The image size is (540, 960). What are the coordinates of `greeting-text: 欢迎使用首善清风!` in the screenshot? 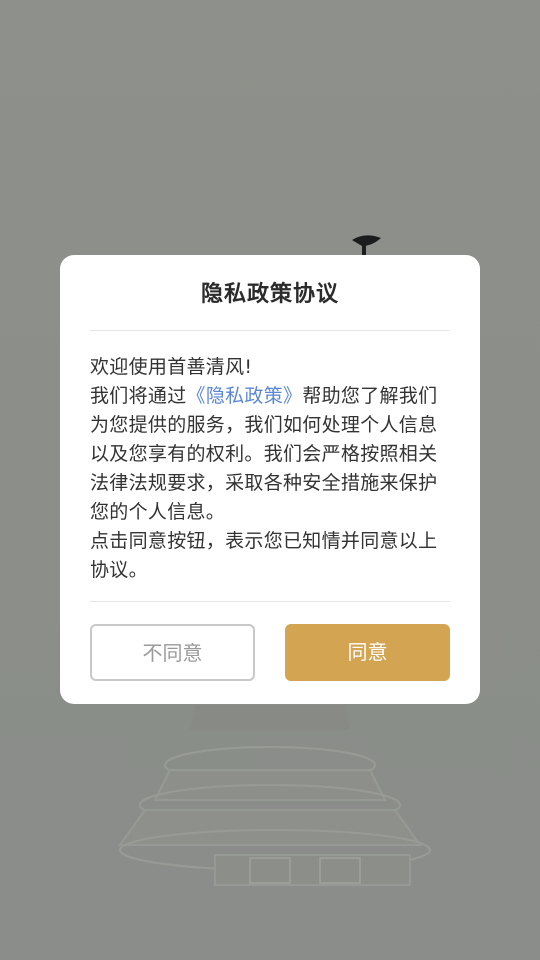 It's located at (171, 367).